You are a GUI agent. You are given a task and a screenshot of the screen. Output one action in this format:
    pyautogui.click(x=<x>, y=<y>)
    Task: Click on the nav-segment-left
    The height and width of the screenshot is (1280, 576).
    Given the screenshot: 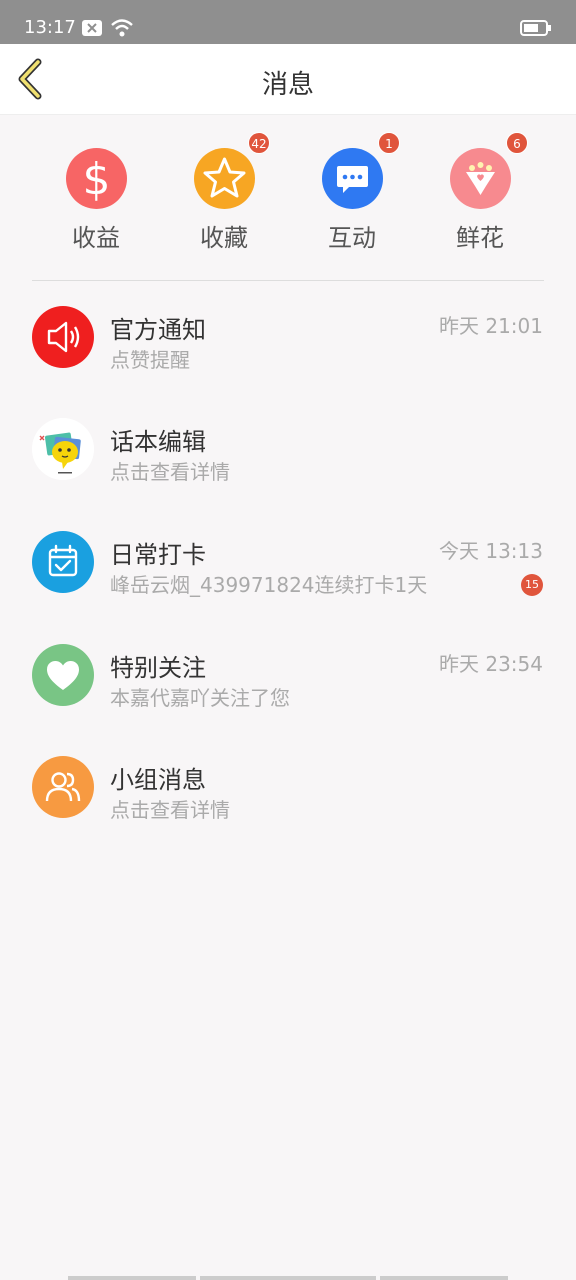 What is the action you would take?
    pyautogui.click(x=132, y=1278)
    